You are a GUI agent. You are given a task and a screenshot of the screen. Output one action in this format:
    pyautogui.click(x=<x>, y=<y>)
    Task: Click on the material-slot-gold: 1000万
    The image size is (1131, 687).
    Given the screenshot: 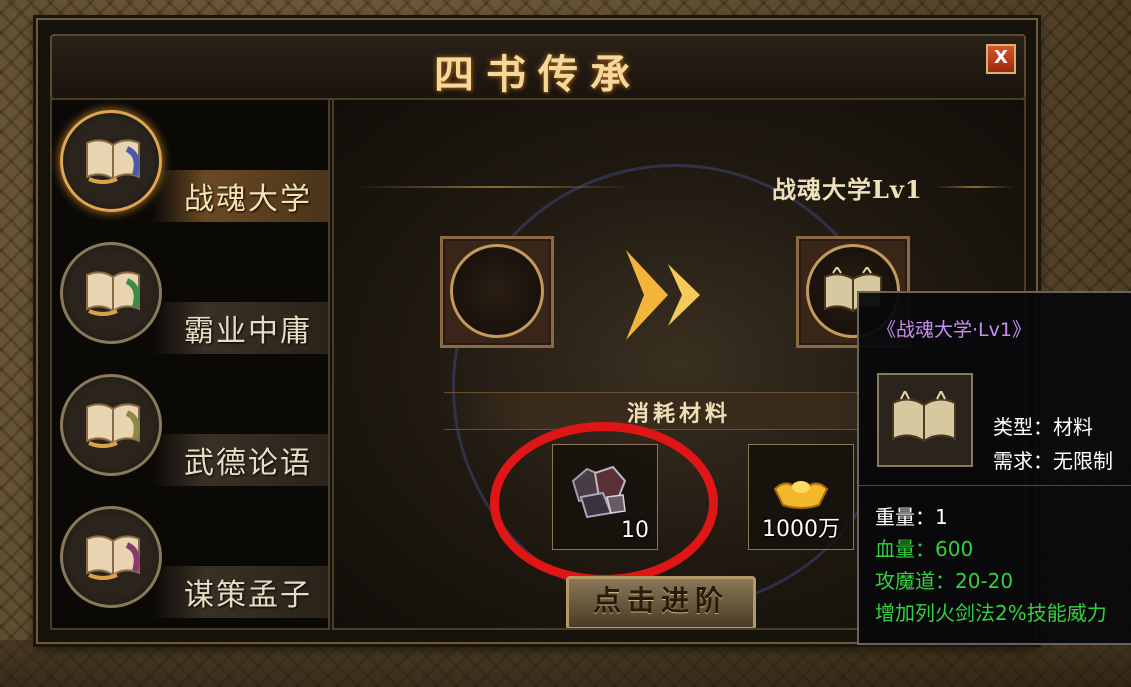 What is the action you would take?
    pyautogui.click(x=801, y=497)
    